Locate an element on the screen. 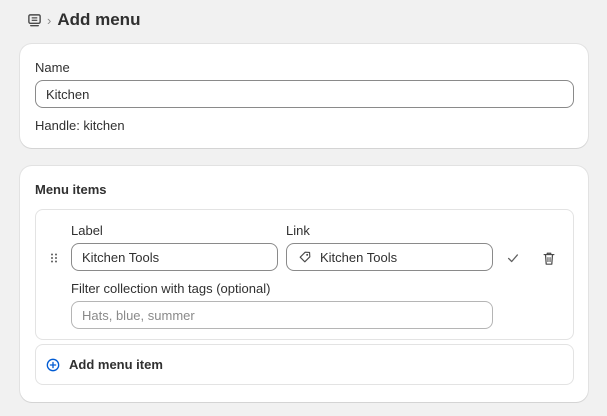  item-link-value: Kitchen Tools is located at coordinates (359, 257).